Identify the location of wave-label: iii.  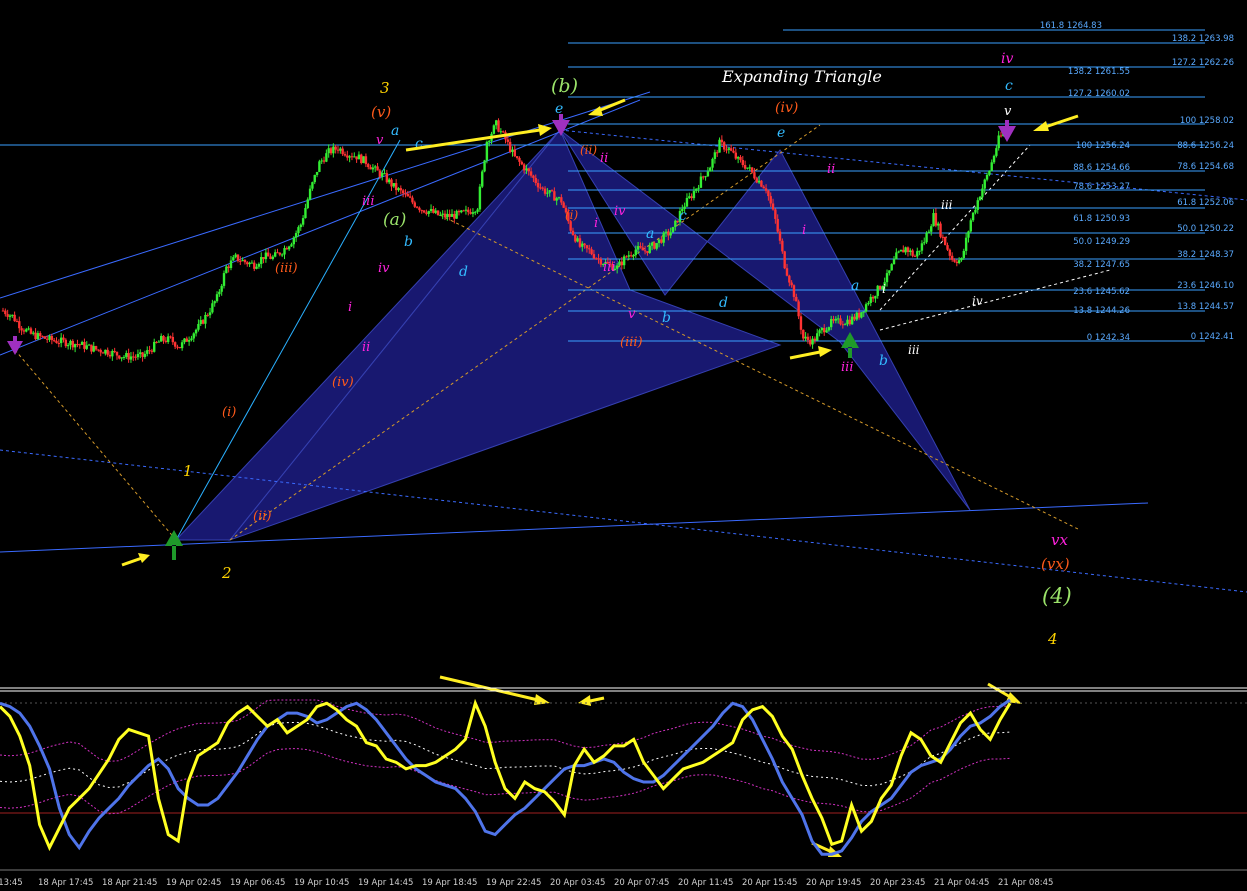
(368, 201).